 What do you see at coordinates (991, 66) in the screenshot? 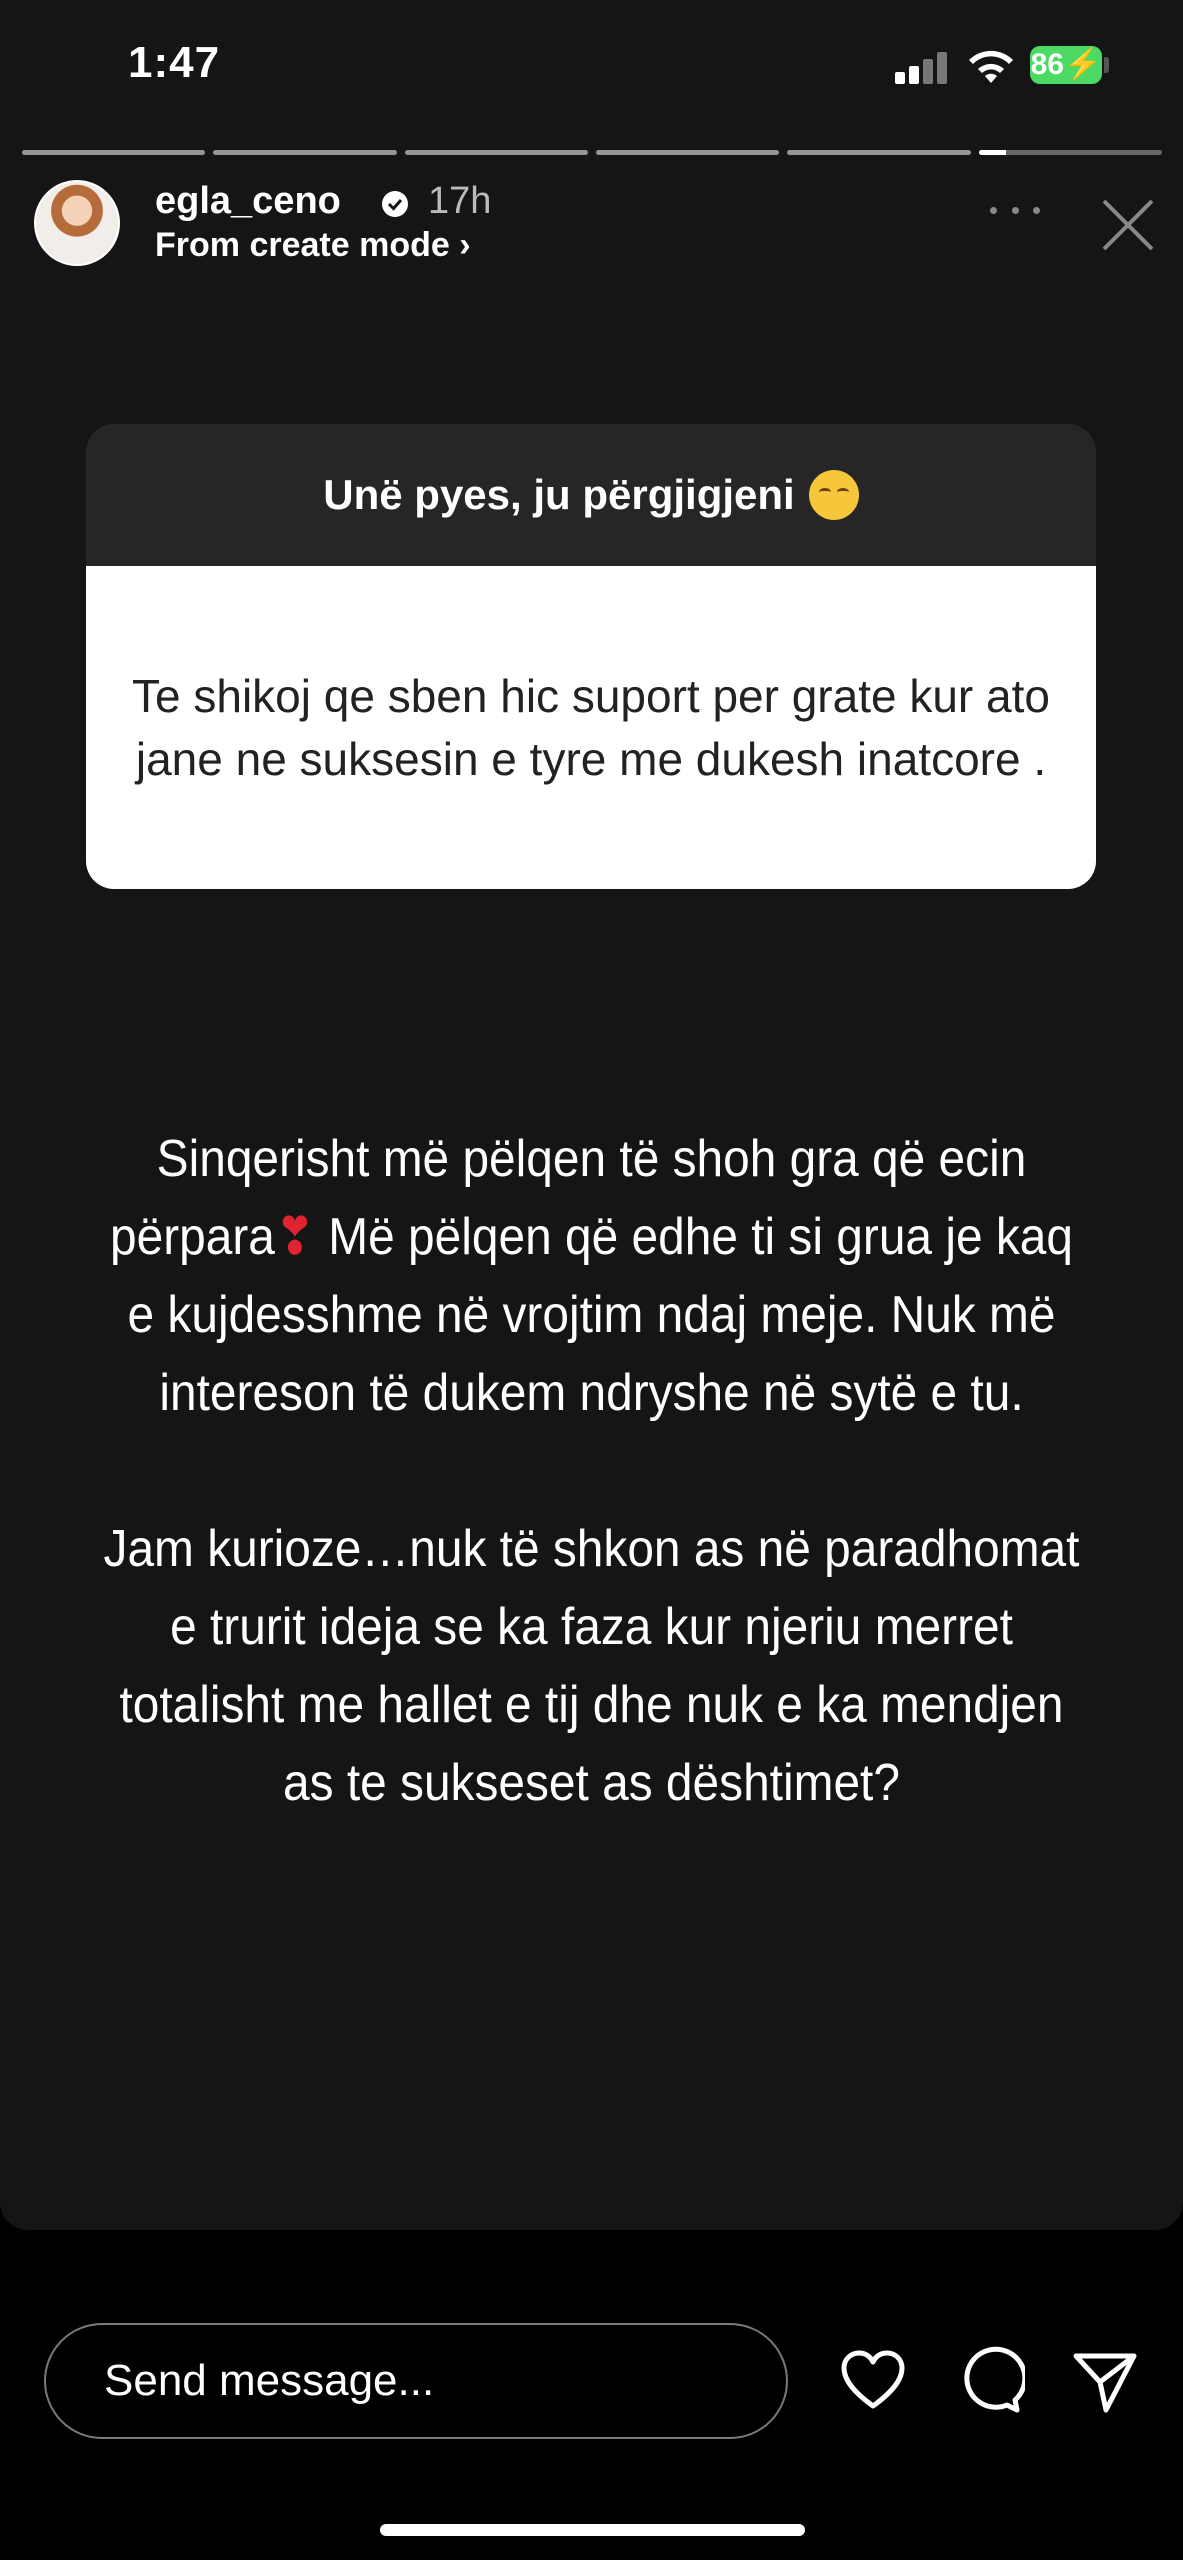
I see `wifi-icon` at bounding box center [991, 66].